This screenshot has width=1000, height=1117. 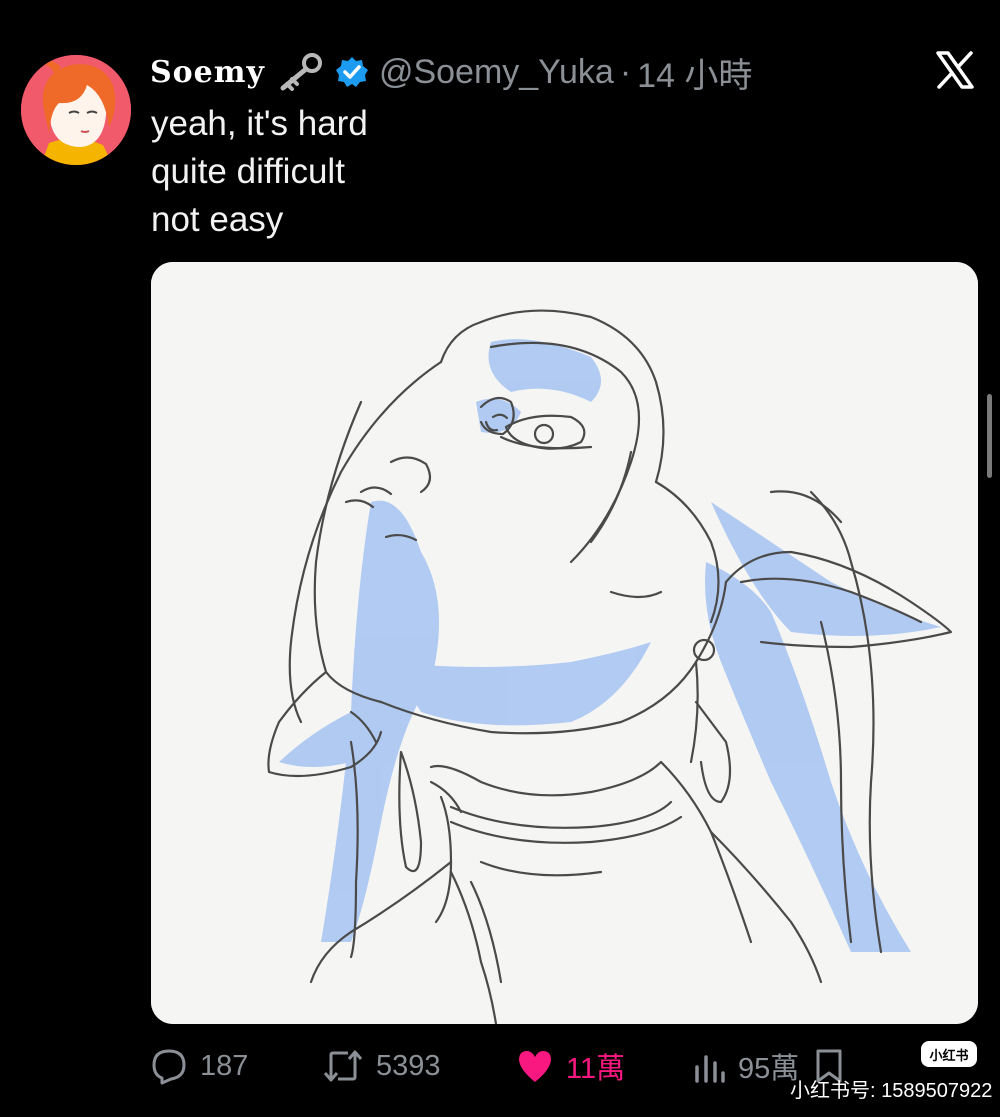 I want to click on timestamp: 14 小時, so click(x=694, y=72).